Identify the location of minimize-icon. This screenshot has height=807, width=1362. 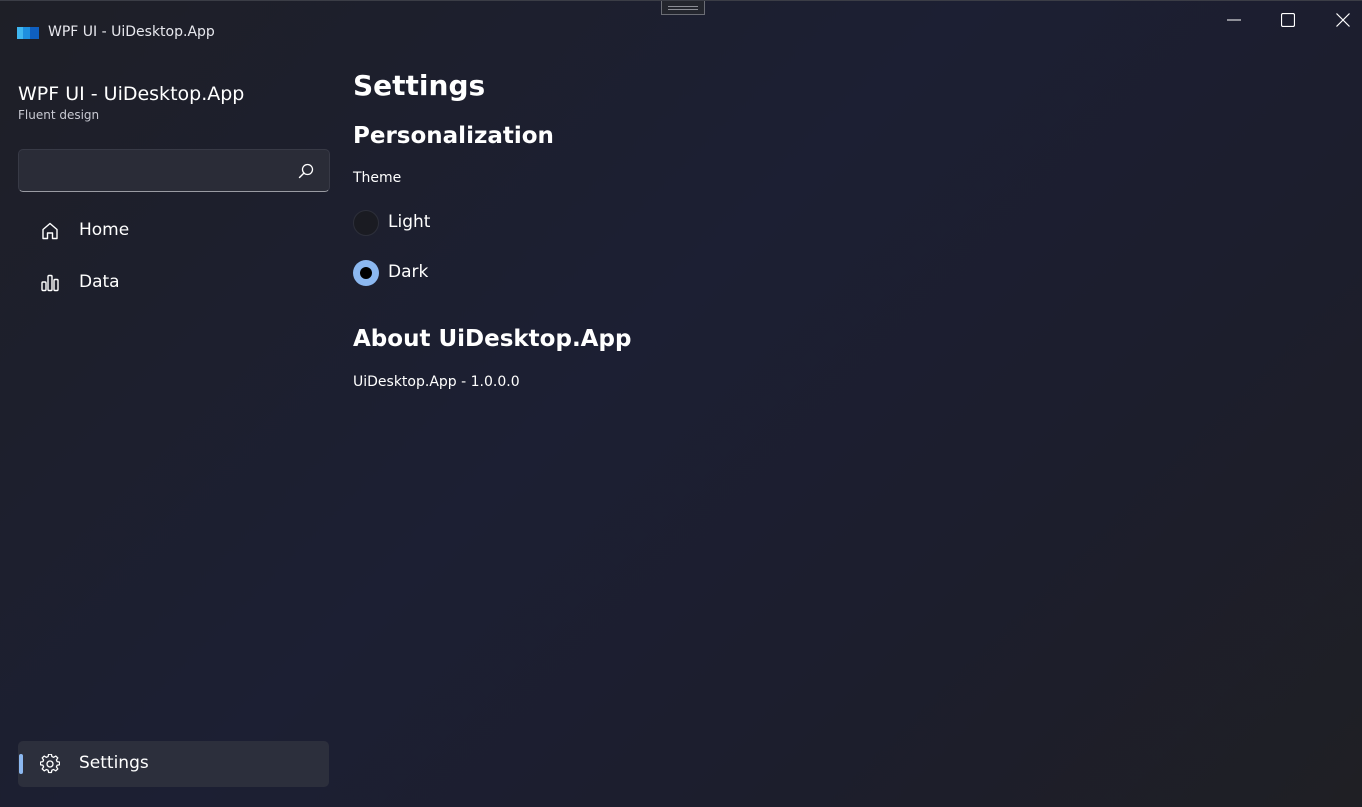
(1234, 20).